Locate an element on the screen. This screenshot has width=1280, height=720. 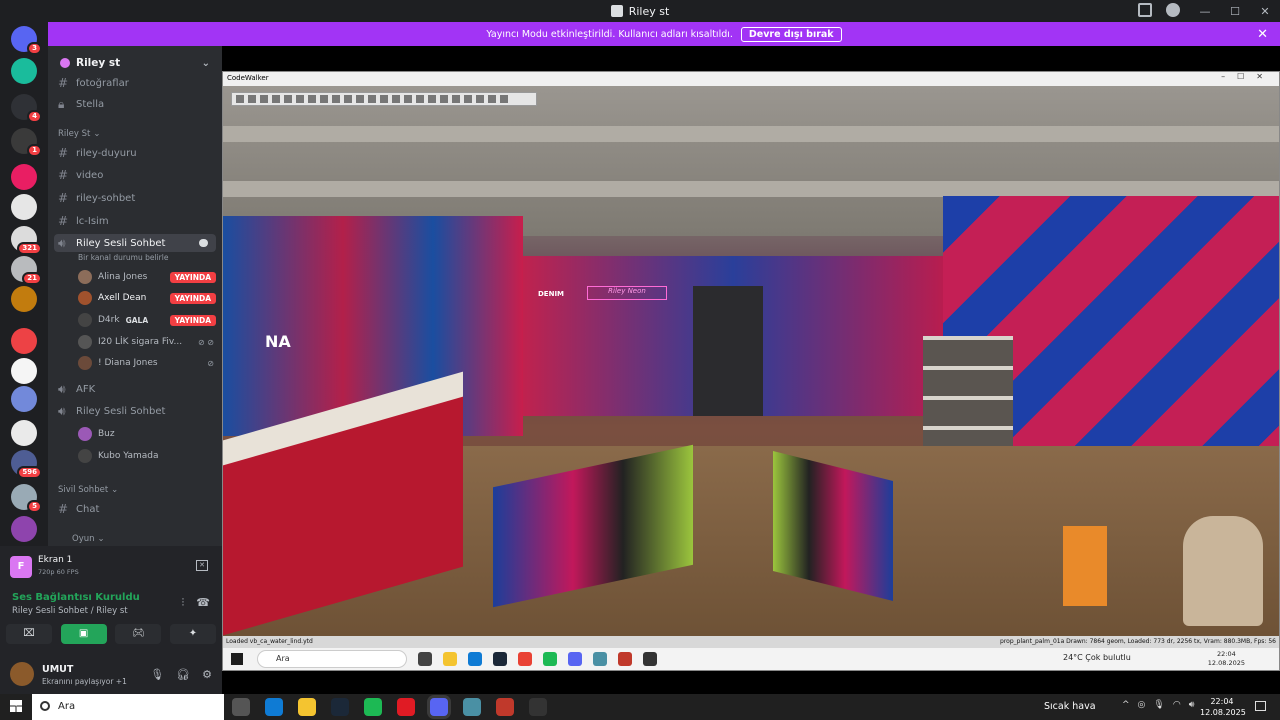
user-status: Ekranını paylaşıyor +1 is located at coordinates (84, 681).